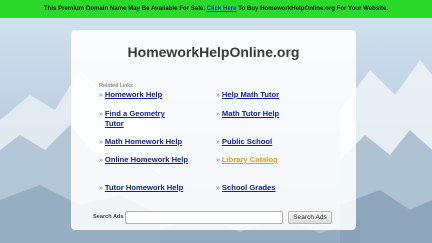 This screenshot has width=432, height=243. Describe the element at coordinates (213, 52) in the screenshot. I see `site-title: HomeworkHelpOnline.org` at that location.